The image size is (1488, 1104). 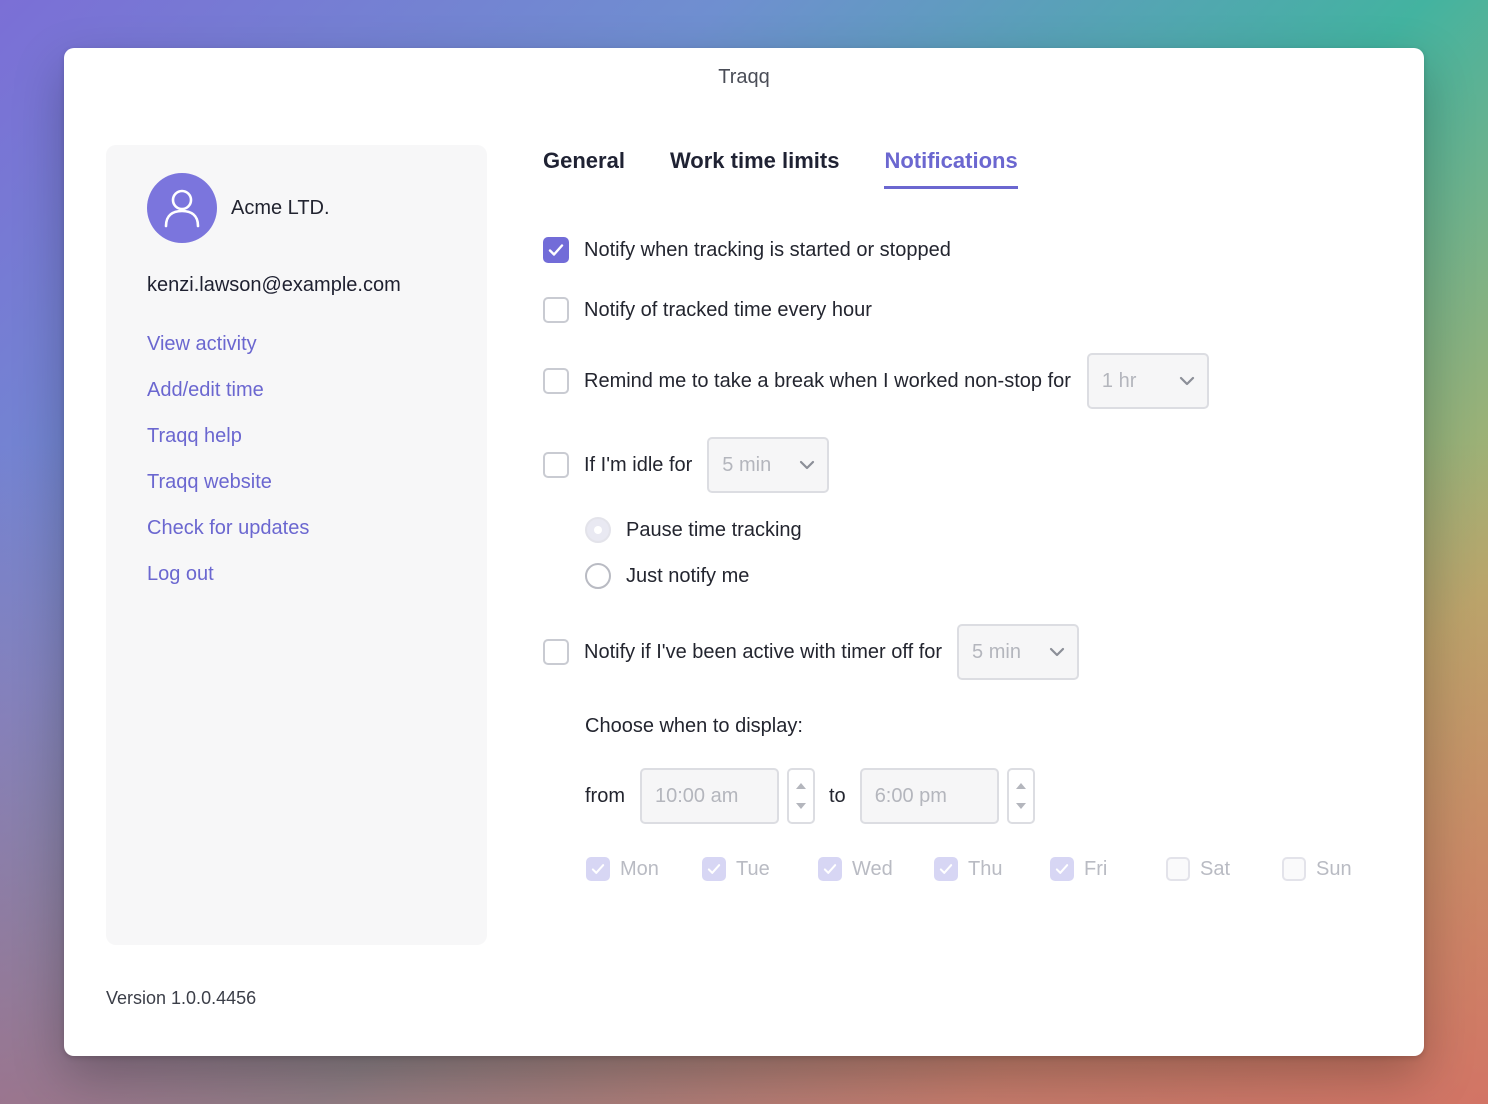 I want to click on notify-started-stopped-checkbox, so click(x=556, y=250).